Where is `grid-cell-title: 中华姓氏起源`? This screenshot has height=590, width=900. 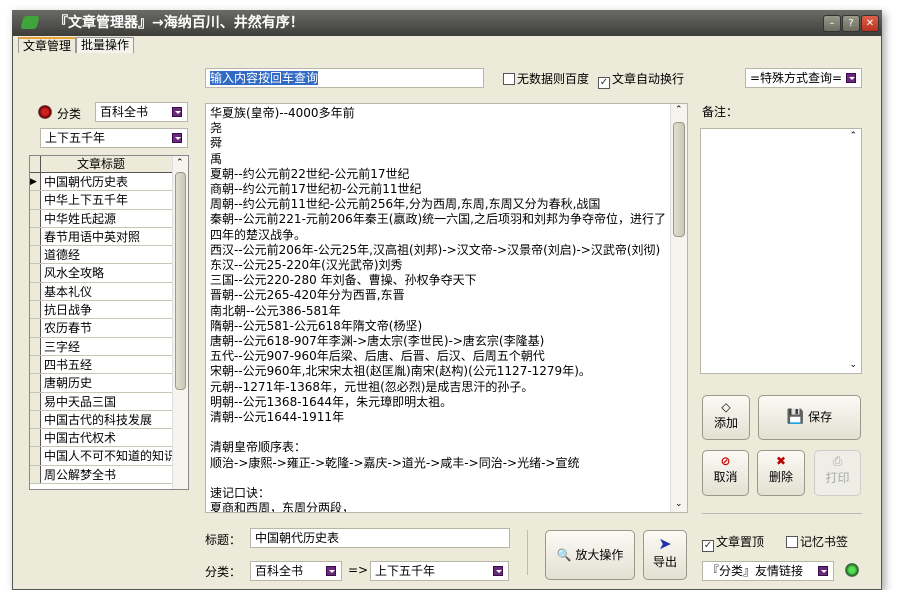
grid-cell-title: 中华姓氏起源 is located at coordinates (80, 218).